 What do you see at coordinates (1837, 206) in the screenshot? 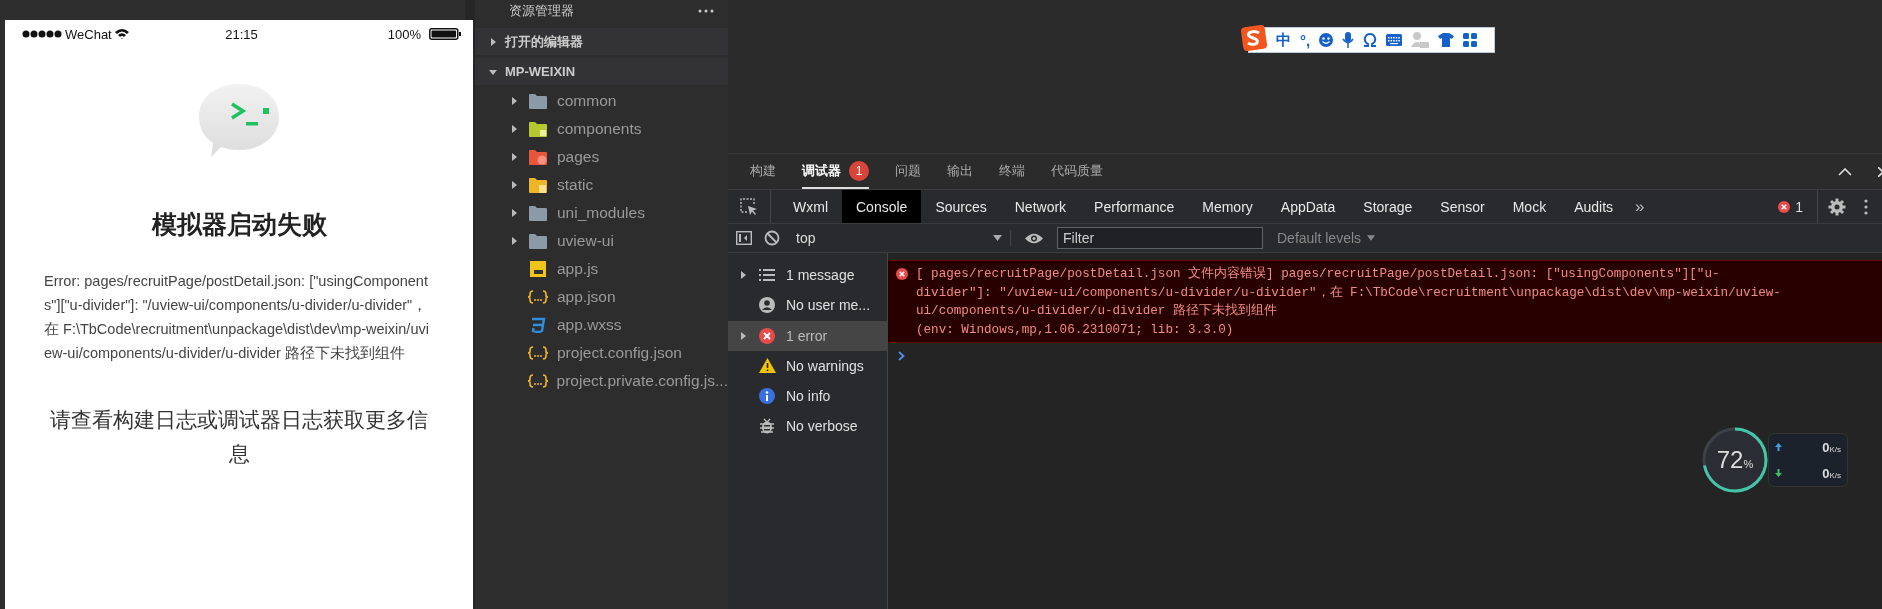
I see `settings-icon` at bounding box center [1837, 206].